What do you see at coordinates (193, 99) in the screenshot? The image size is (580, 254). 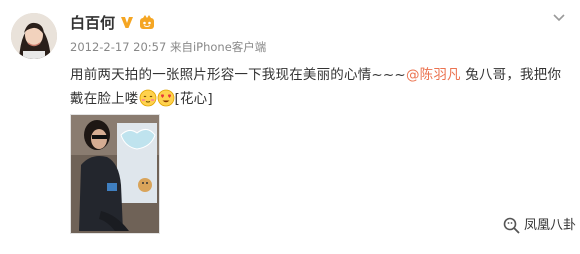 I see `emoji-tag: [花心]` at bounding box center [193, 99].